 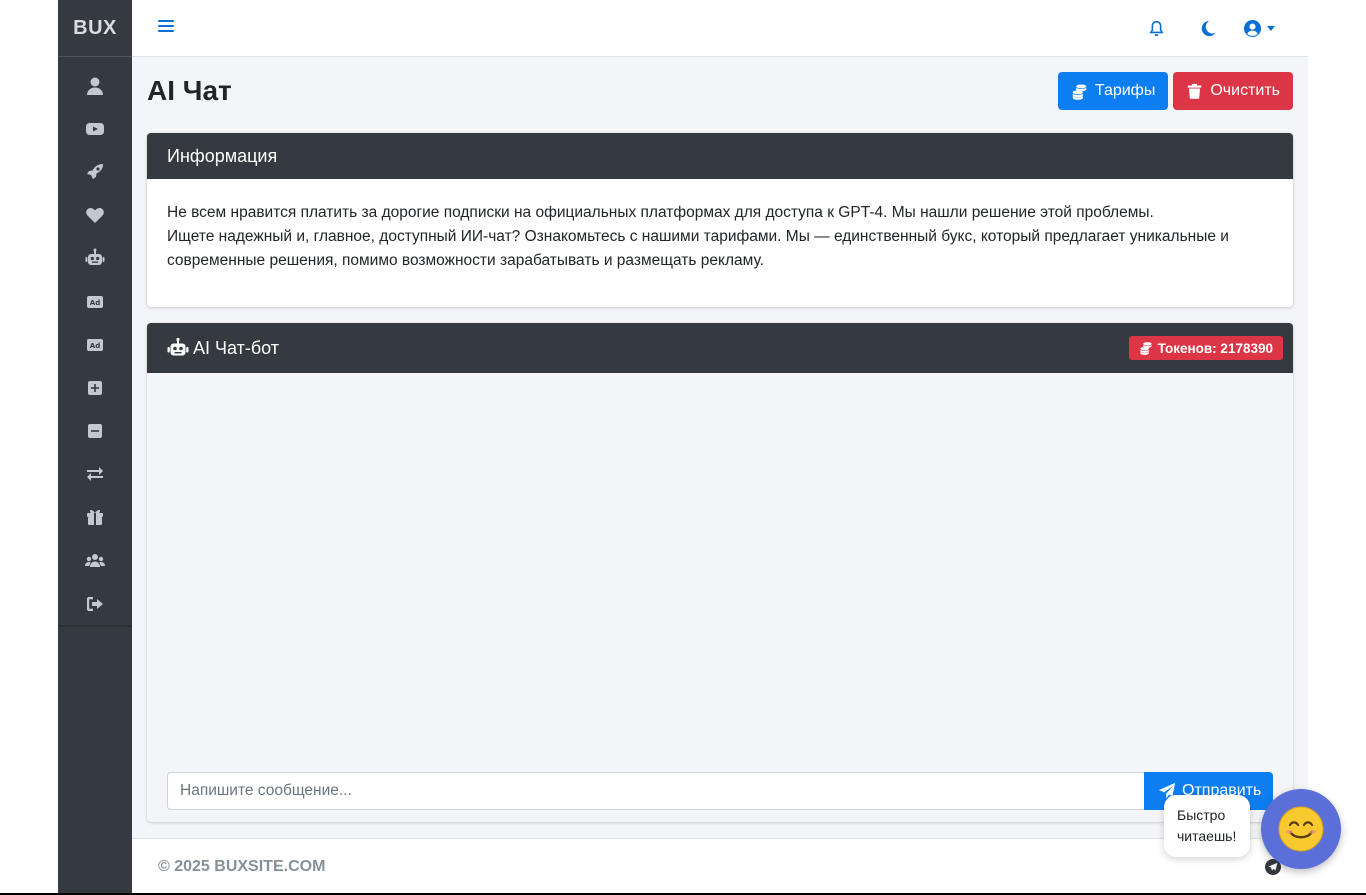 I want to click on sidebar-item-withdraw, so click(x=95, y=431).